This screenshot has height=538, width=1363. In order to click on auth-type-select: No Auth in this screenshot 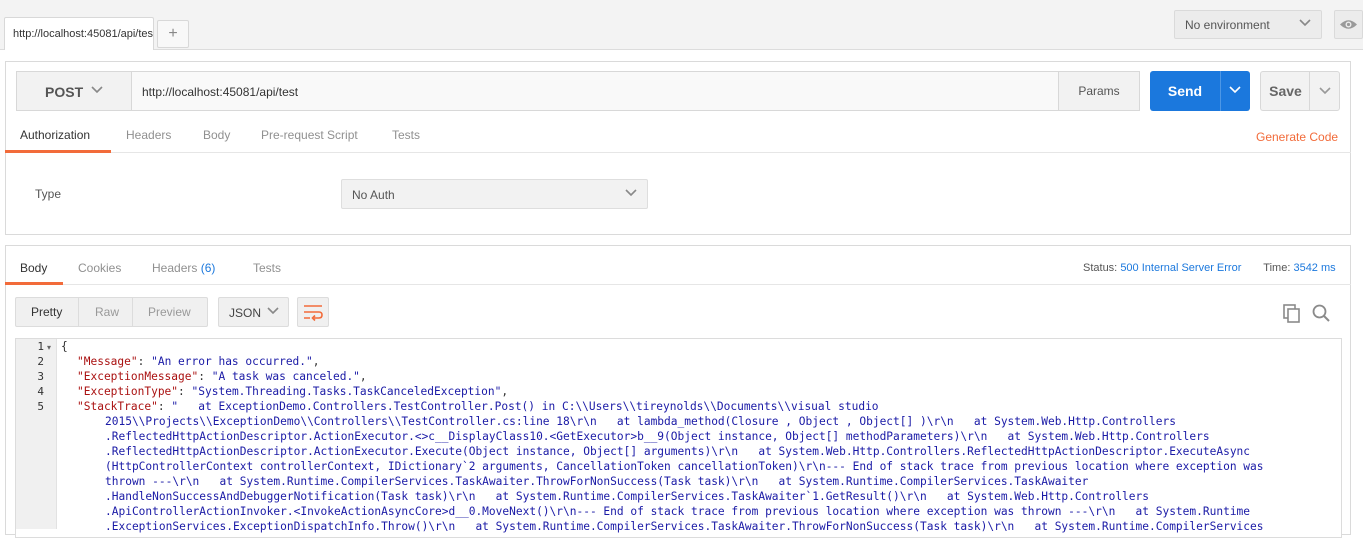, I will do `click(494, 194)`.